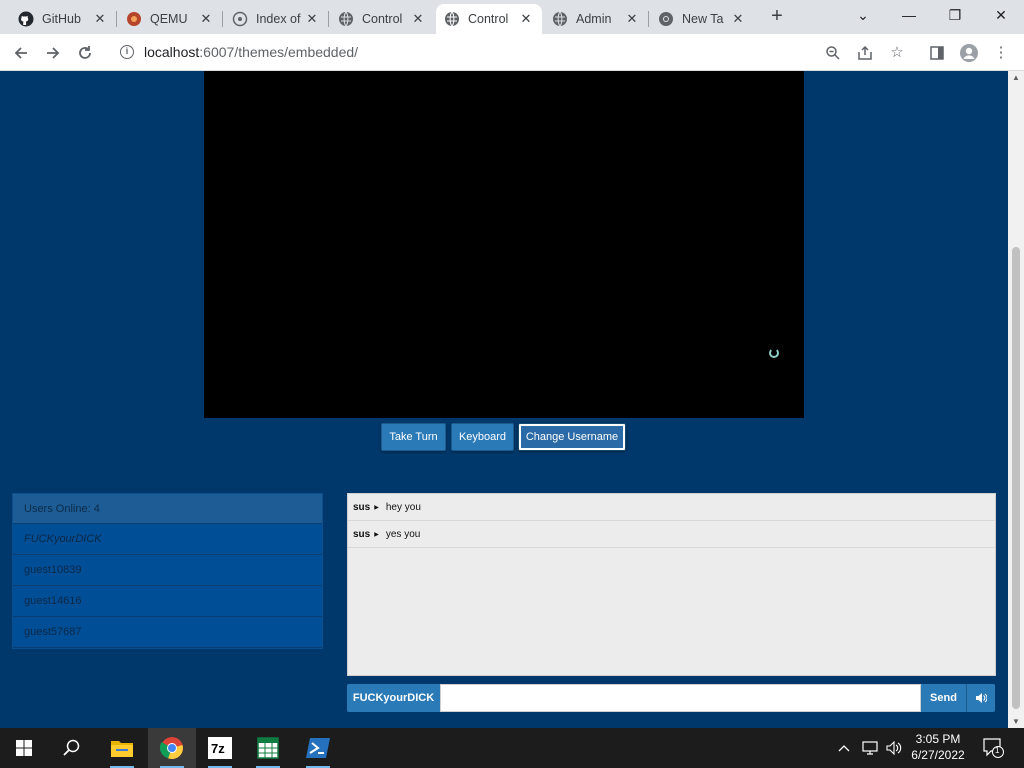  I want to click on user-list-item: FUCKyourDICK, so click(167, 539).